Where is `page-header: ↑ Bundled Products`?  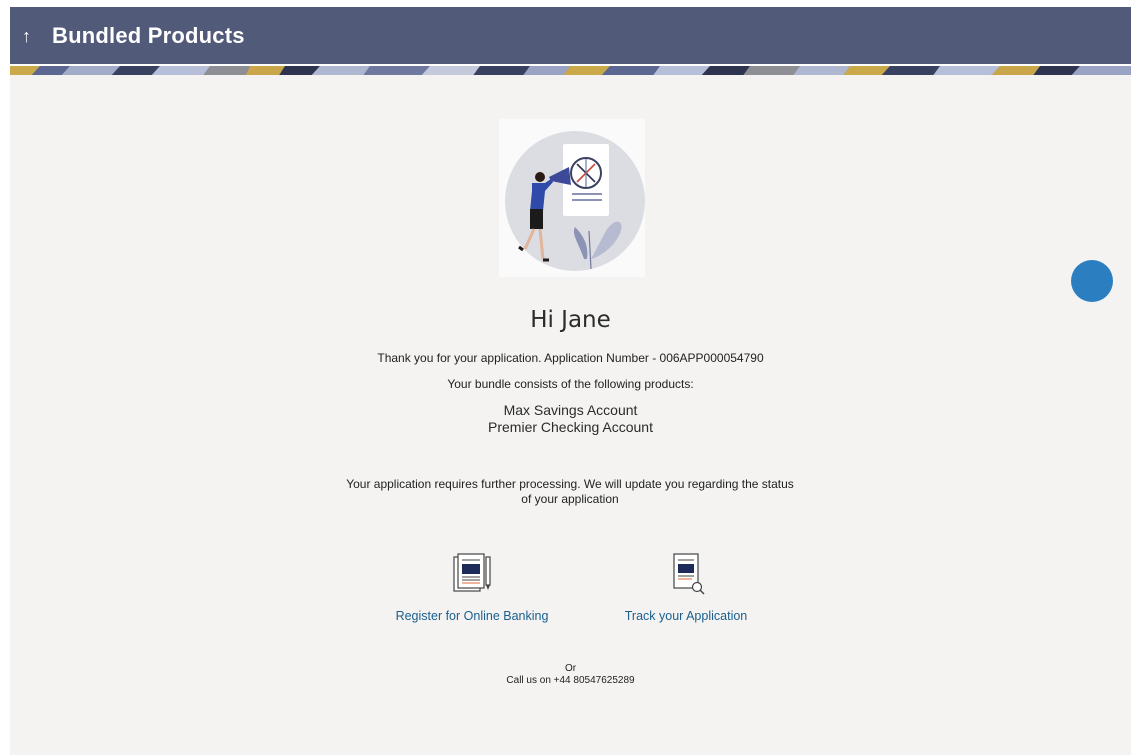
page-header: ↑ Bundled Products is located at coordinates (570, 35).